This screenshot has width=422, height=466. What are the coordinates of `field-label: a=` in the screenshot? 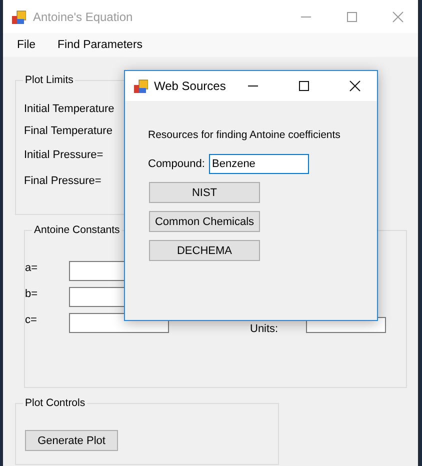 It's located at (32, 268).